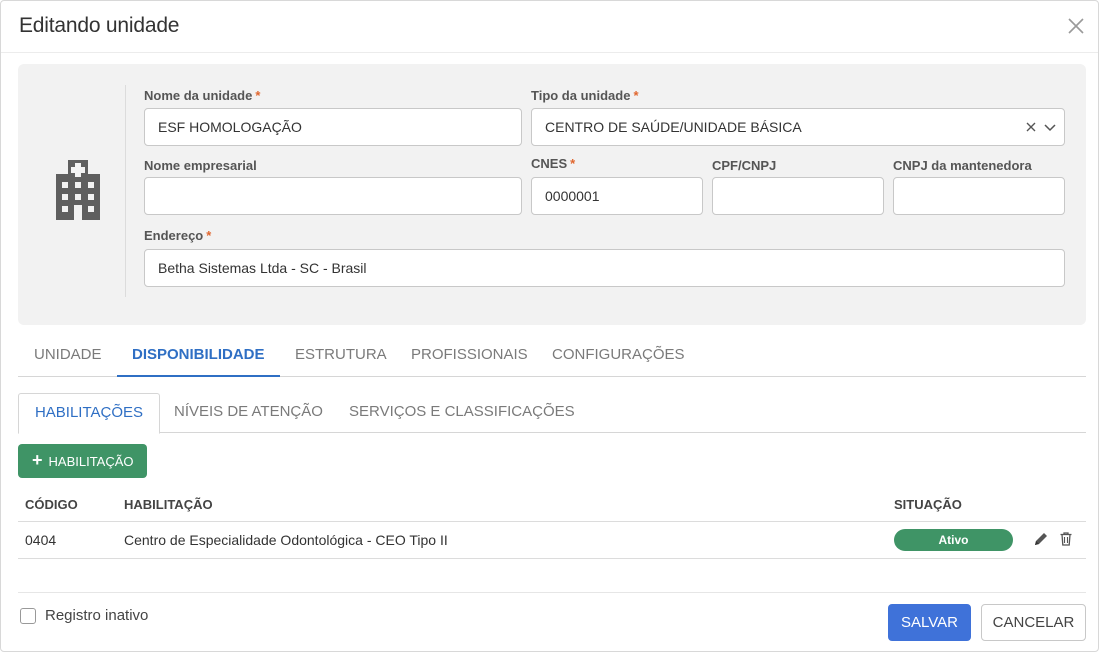 The height and width of the screenshot is (652, 1099). What do you see at coordinates (333, 196) in the screenshot?
I see `nome-empresarial-input` at bounding box center [333, 196].